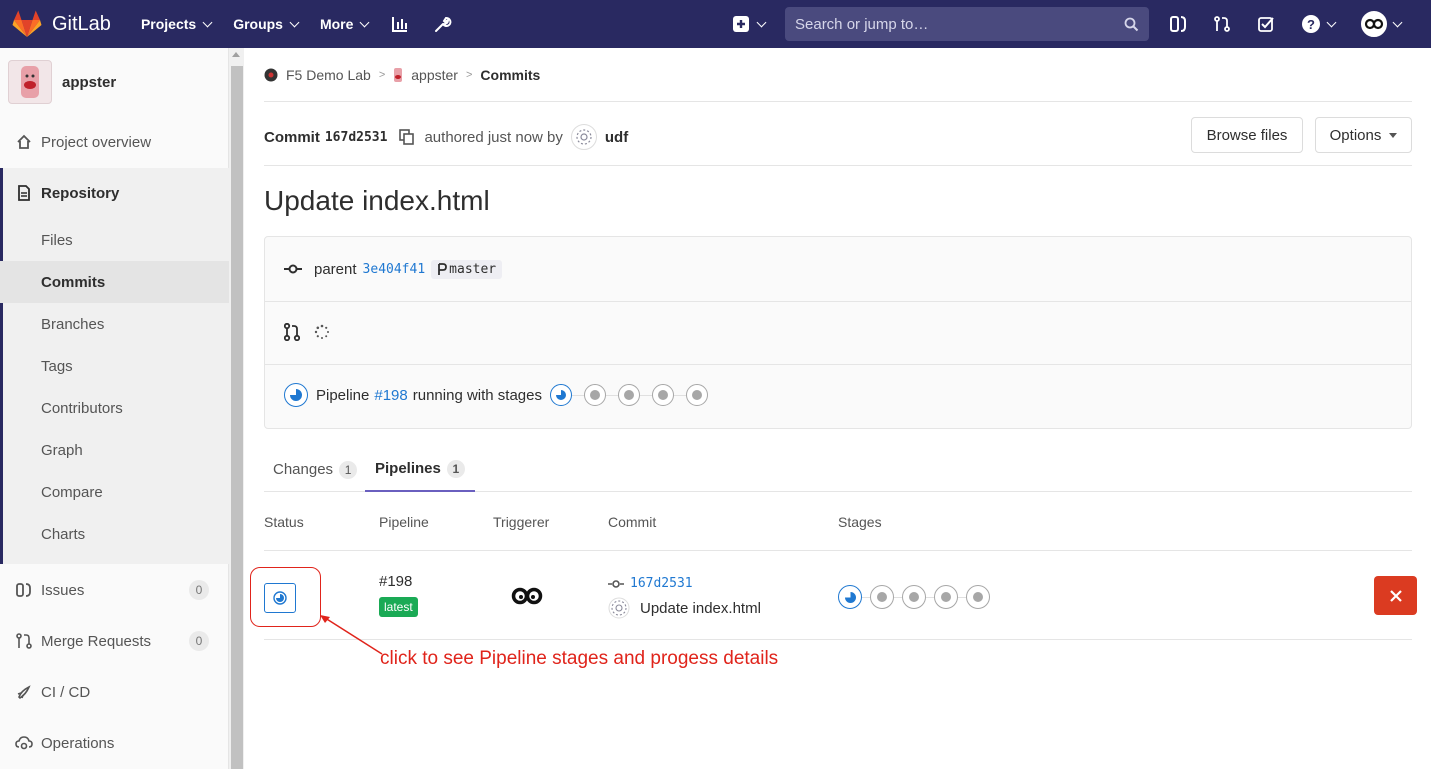 This screenshot has height=769, width=1431. What do you see at coordinates (343, 395) in the screenshot?
I see `pipeline-prefix: Pipeline` at bounding box center [343, 395].